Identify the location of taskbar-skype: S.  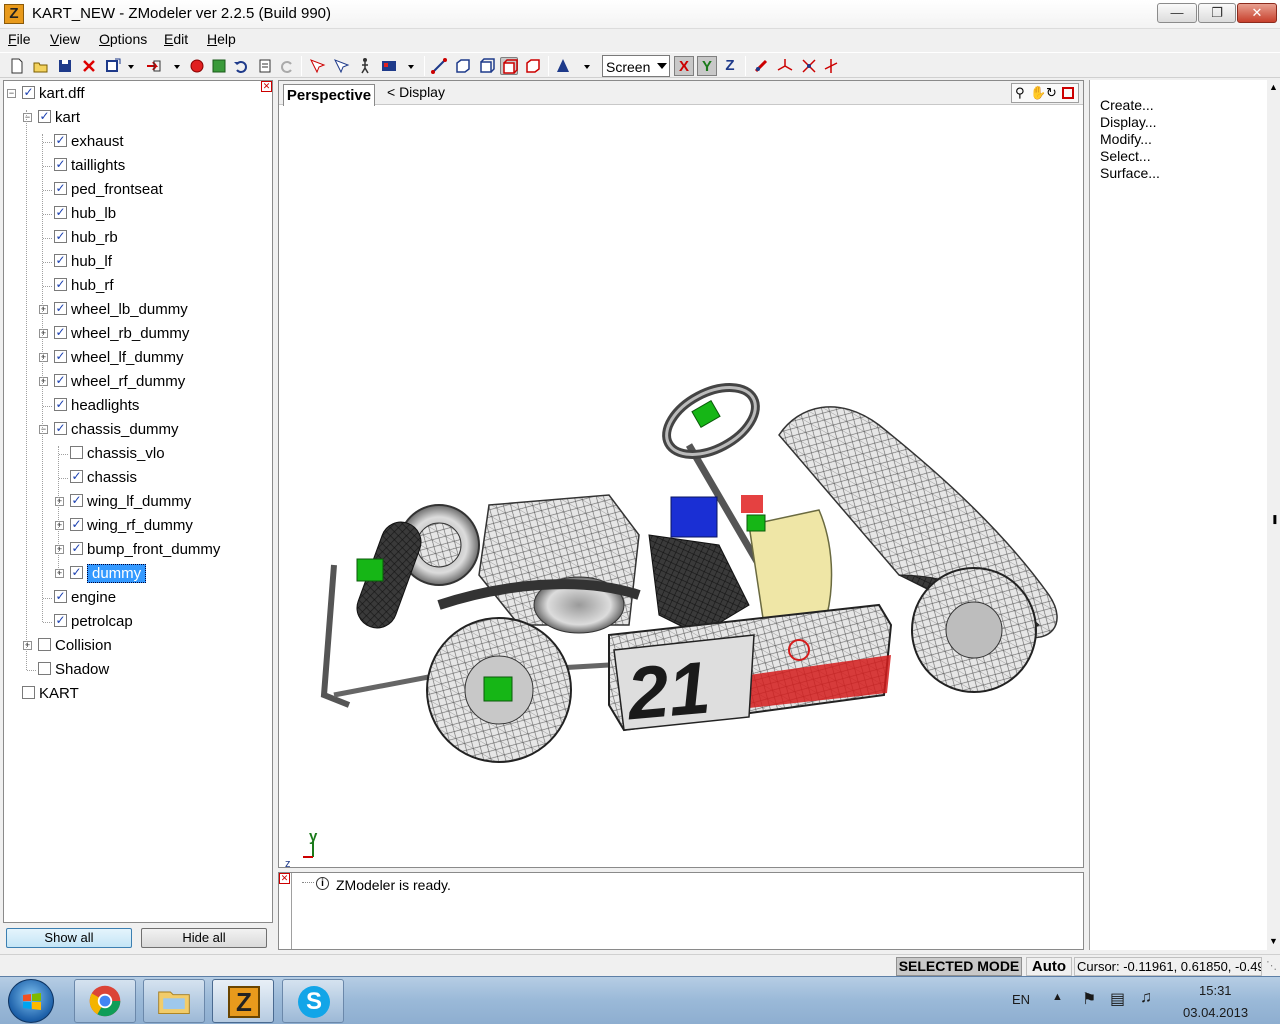
(313, 1001).